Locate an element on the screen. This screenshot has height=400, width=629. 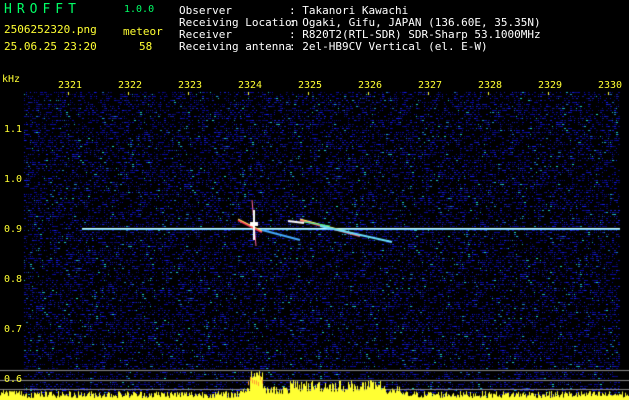
x-tick: 2328 is located at coordinates (490, 85).